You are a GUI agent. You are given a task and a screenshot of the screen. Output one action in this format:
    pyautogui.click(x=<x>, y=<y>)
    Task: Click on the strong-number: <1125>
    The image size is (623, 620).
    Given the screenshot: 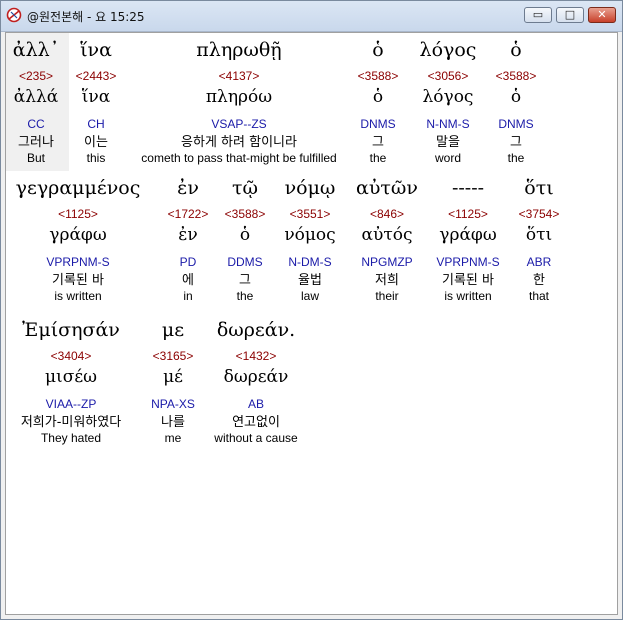 What is the action you would take?
    pyautogui.click(x=468, y=214)
    